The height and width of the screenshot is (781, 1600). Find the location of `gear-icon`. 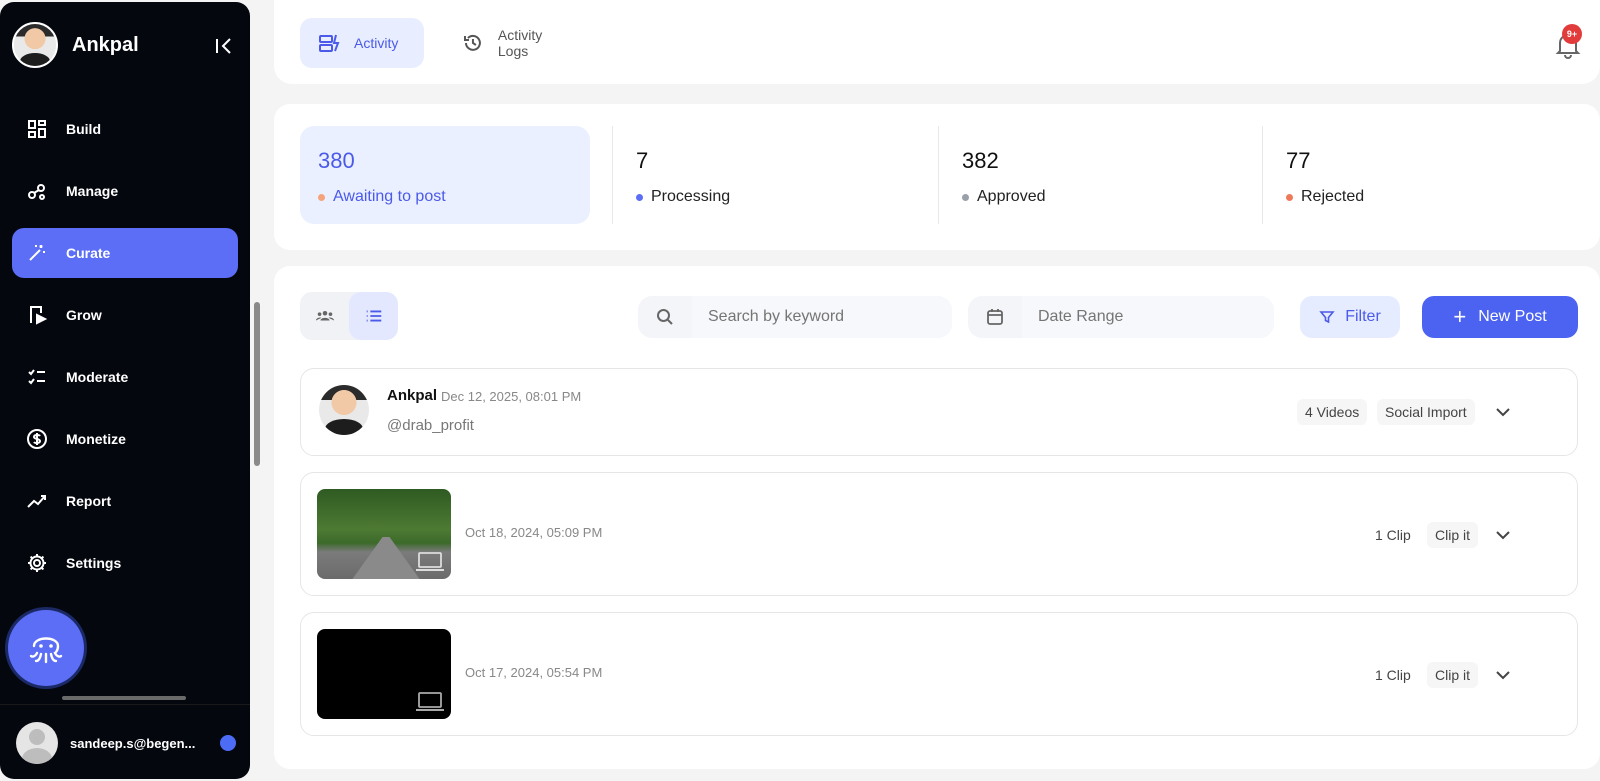

gear-icon is located at coordinates (37, 563).